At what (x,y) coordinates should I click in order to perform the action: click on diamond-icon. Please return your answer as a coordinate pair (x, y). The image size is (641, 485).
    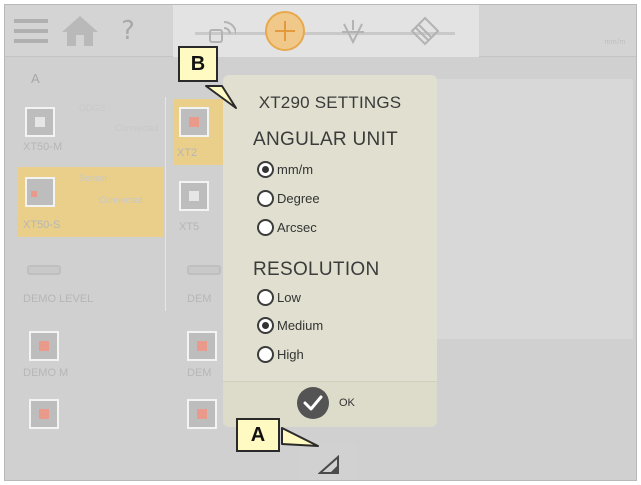
    Looking at the image, I should click on (425, 31).